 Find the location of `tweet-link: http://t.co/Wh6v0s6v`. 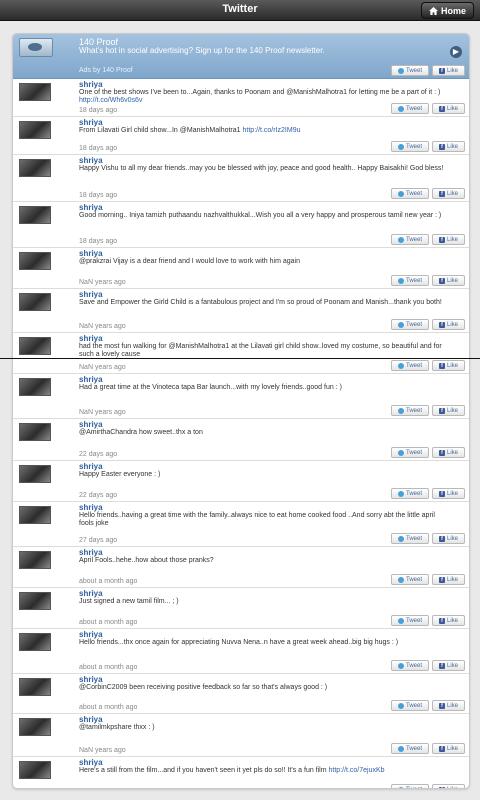

tweet-link: http://t.co/Wh6v0s6v is located at coordinates (110, 100).